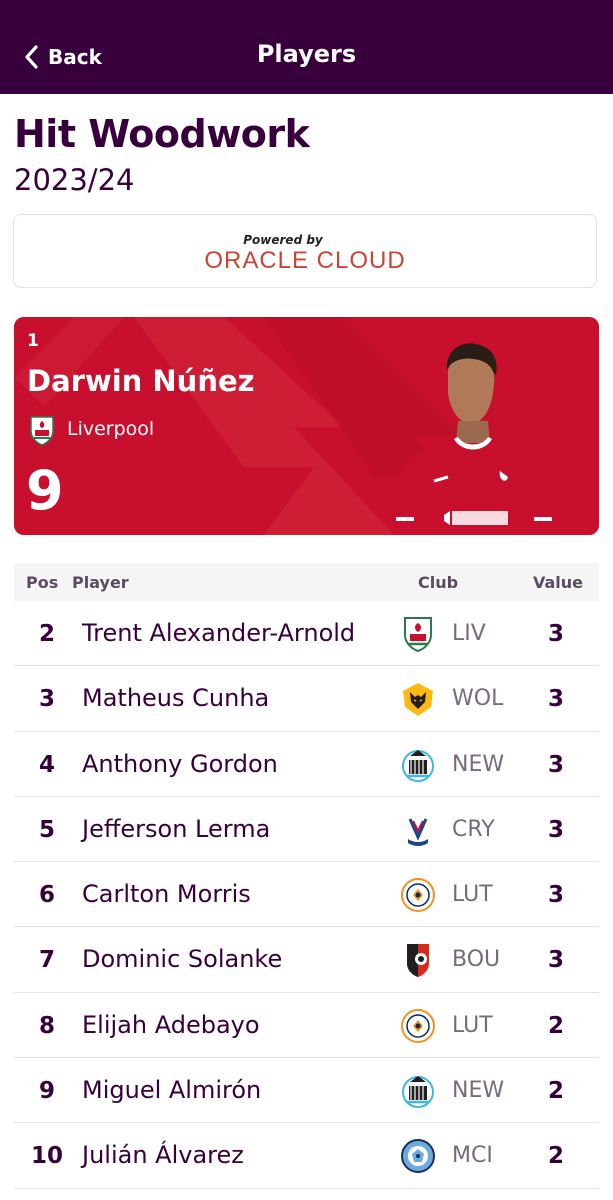 The width and height of the screenshot is (613, 1200). I want to click on row-player: Trent Alexander-Arnold, so click(219, 633).